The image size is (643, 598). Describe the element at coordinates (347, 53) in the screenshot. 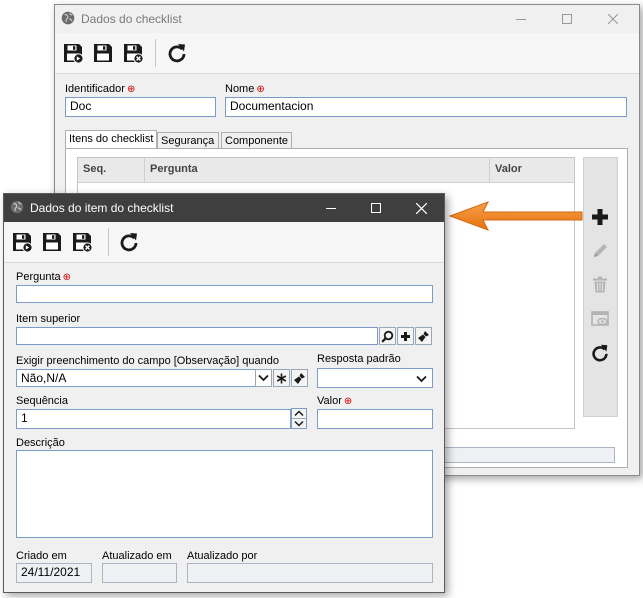

I see `checklist-toolbar` at that location.